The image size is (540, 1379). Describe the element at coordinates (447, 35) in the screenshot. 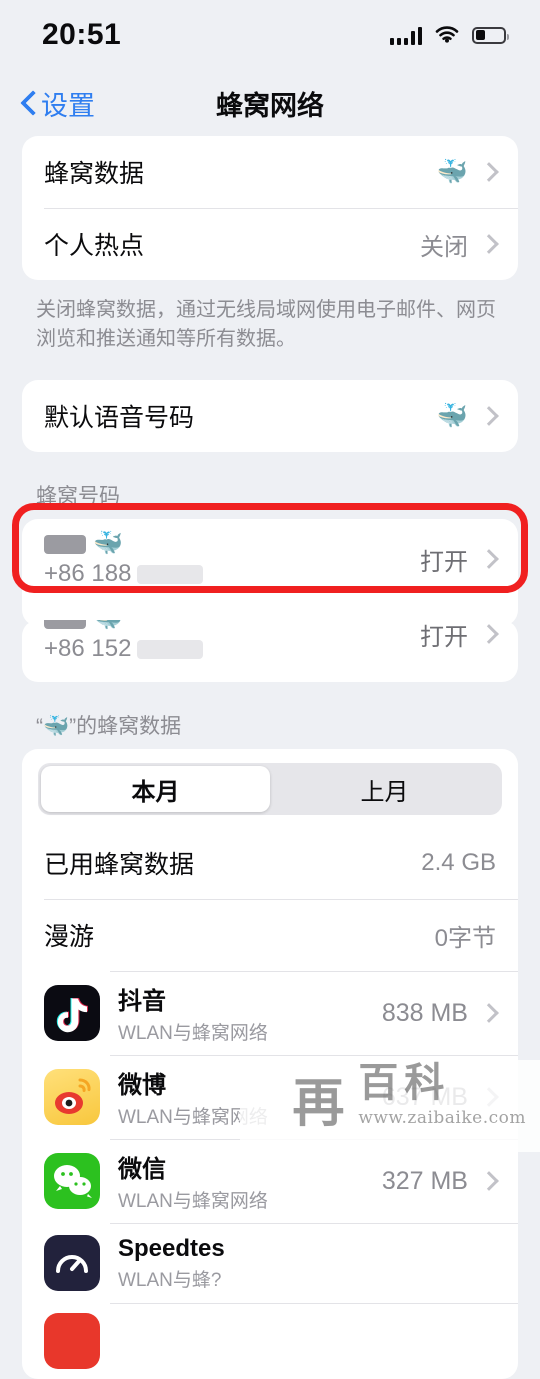

I see `wifi-icon` at that location.